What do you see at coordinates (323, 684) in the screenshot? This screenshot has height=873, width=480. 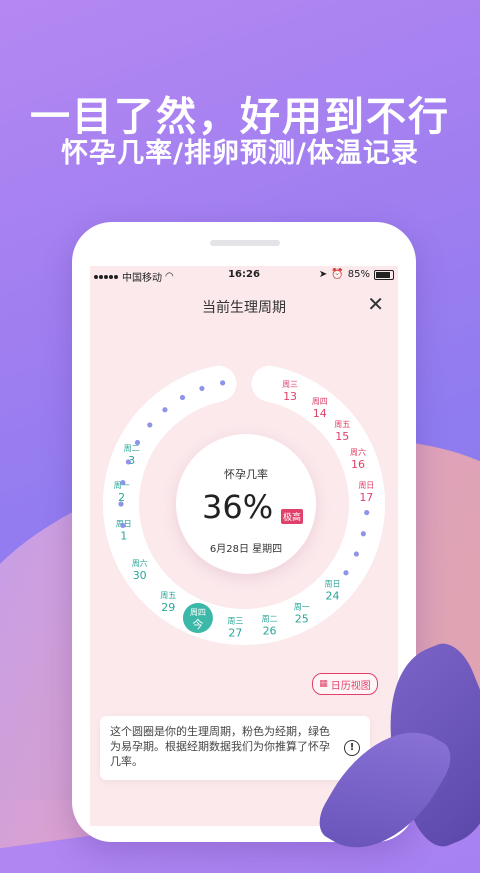 I see `calendar-icon: ▦` at bounding box center [323, 684].